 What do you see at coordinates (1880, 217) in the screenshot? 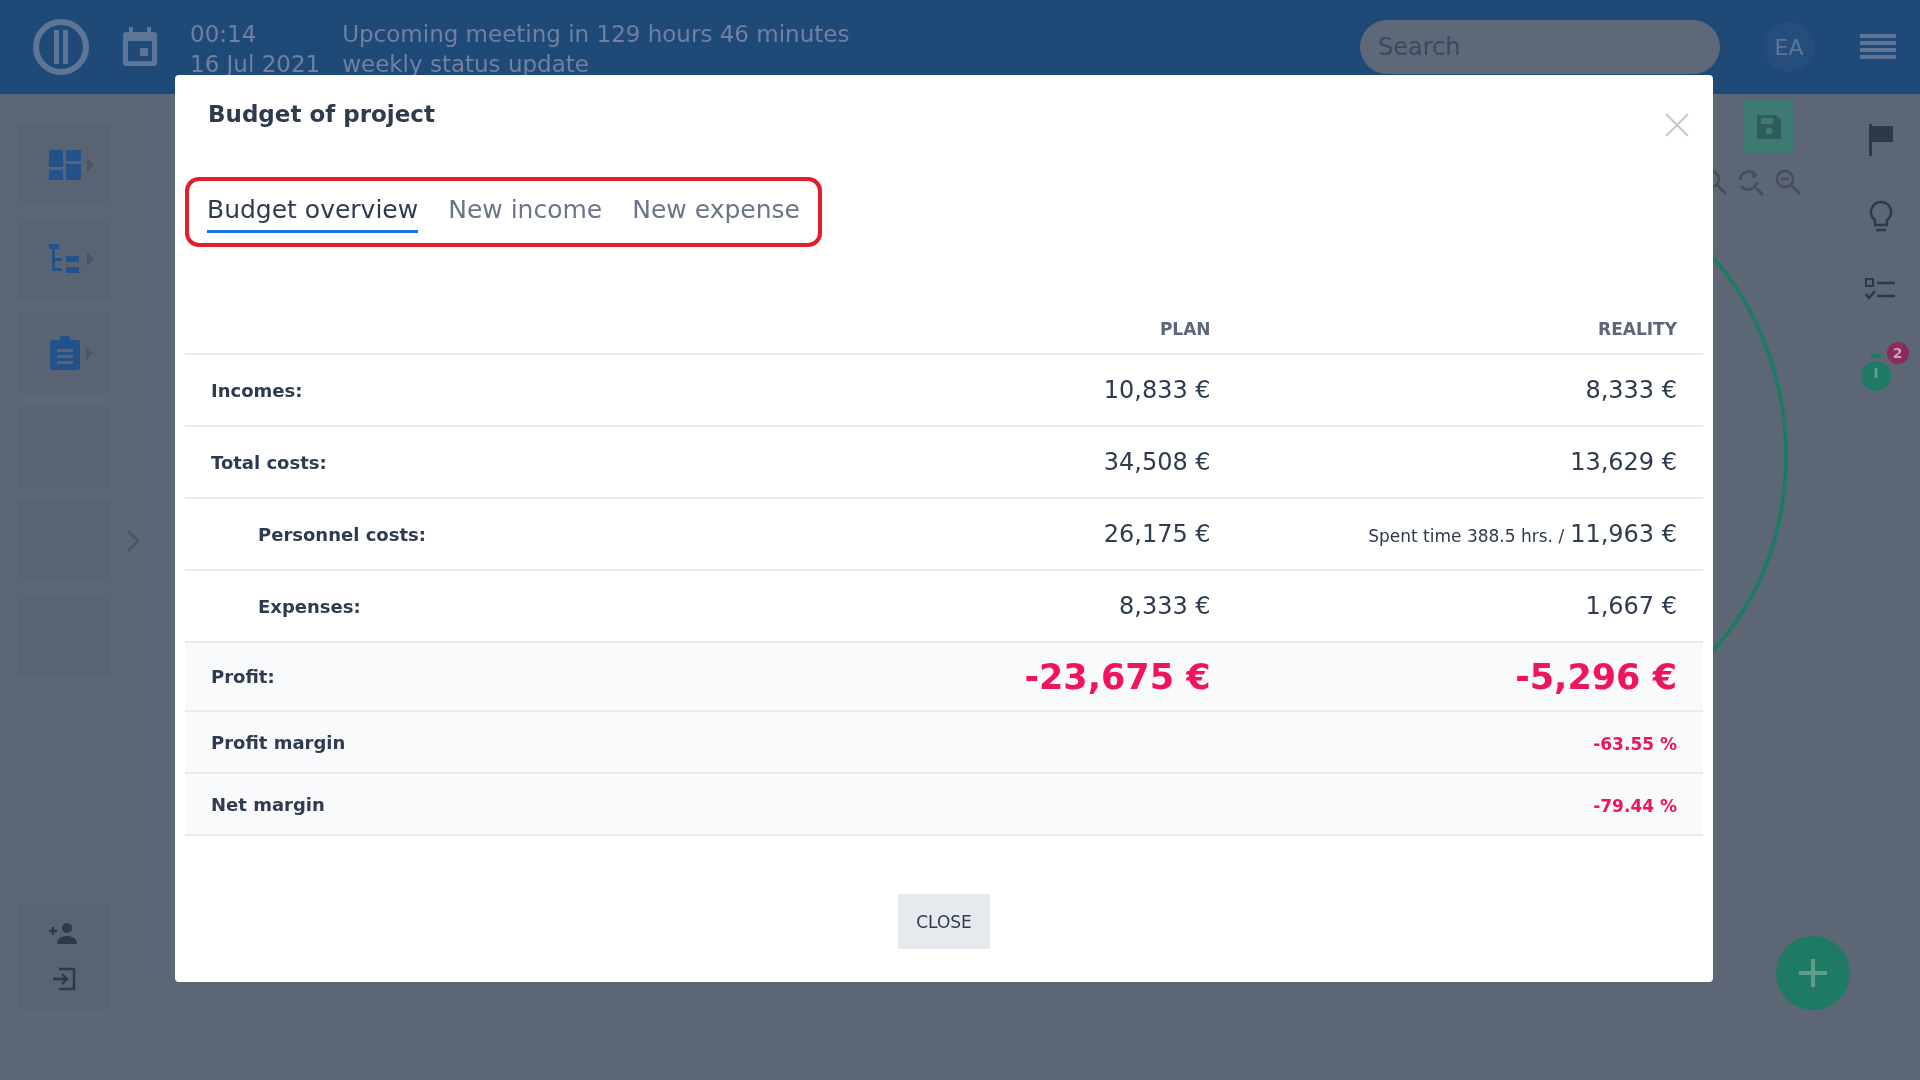
I see `lightbulb-icon` at bounding box center [1880, 217].